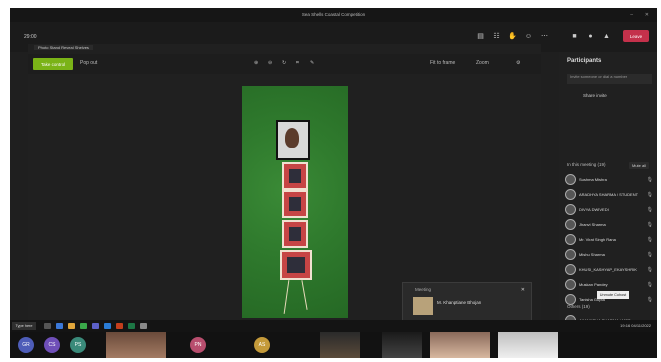 The height and width of the screenshot is (362, 661). Describe the element at coordinates (594, 209) in the screenshot. I see `participant-name: DIVYA DWIVEDI` at that location.